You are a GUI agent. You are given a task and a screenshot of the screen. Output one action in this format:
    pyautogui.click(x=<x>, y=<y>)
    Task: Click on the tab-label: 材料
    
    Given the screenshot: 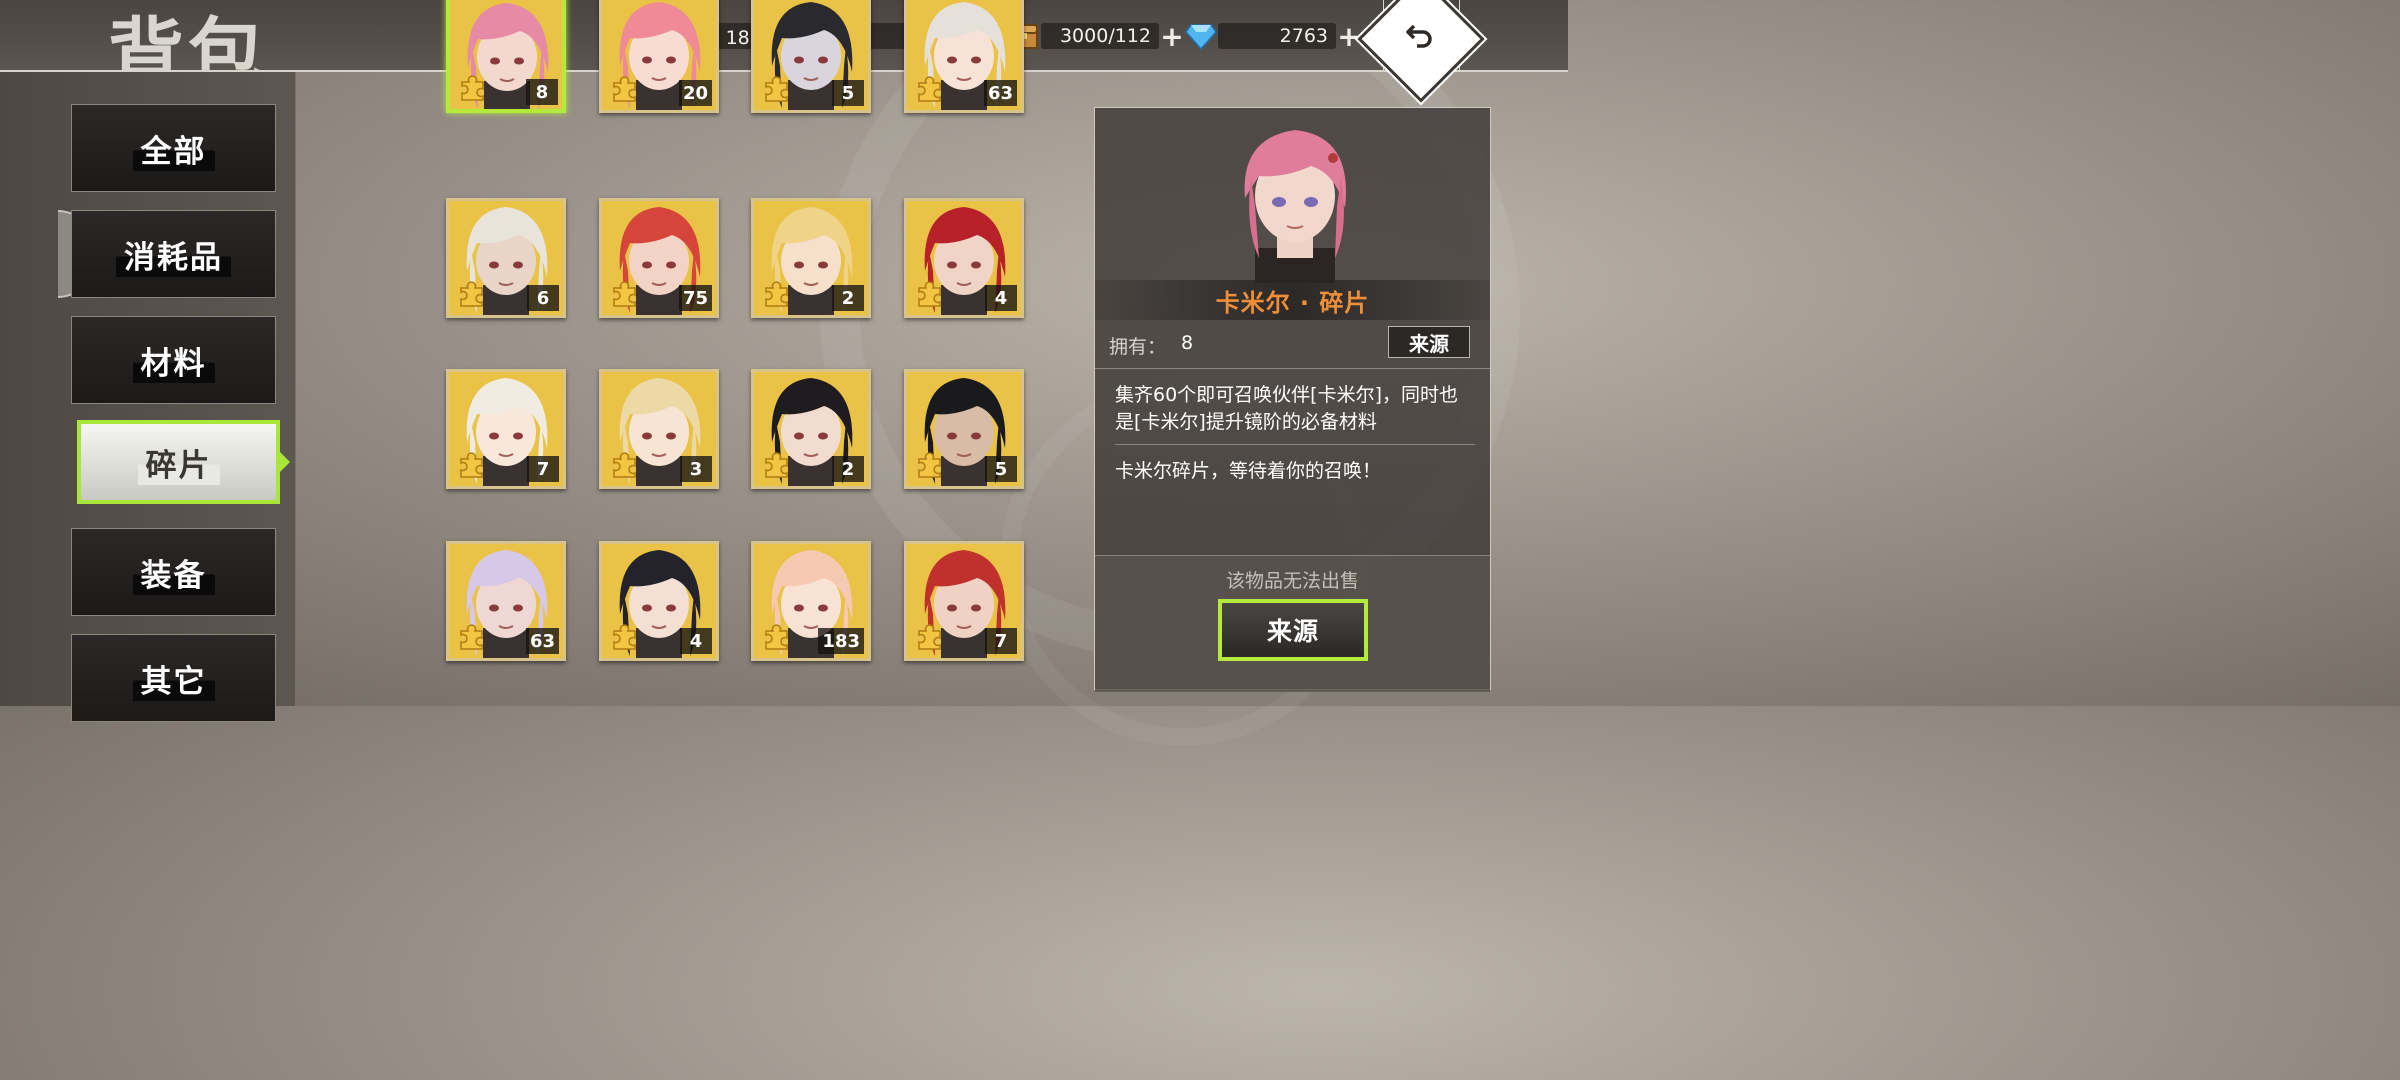 What is the action you would take?
    pyautogui.click(x=173, y=360)
    